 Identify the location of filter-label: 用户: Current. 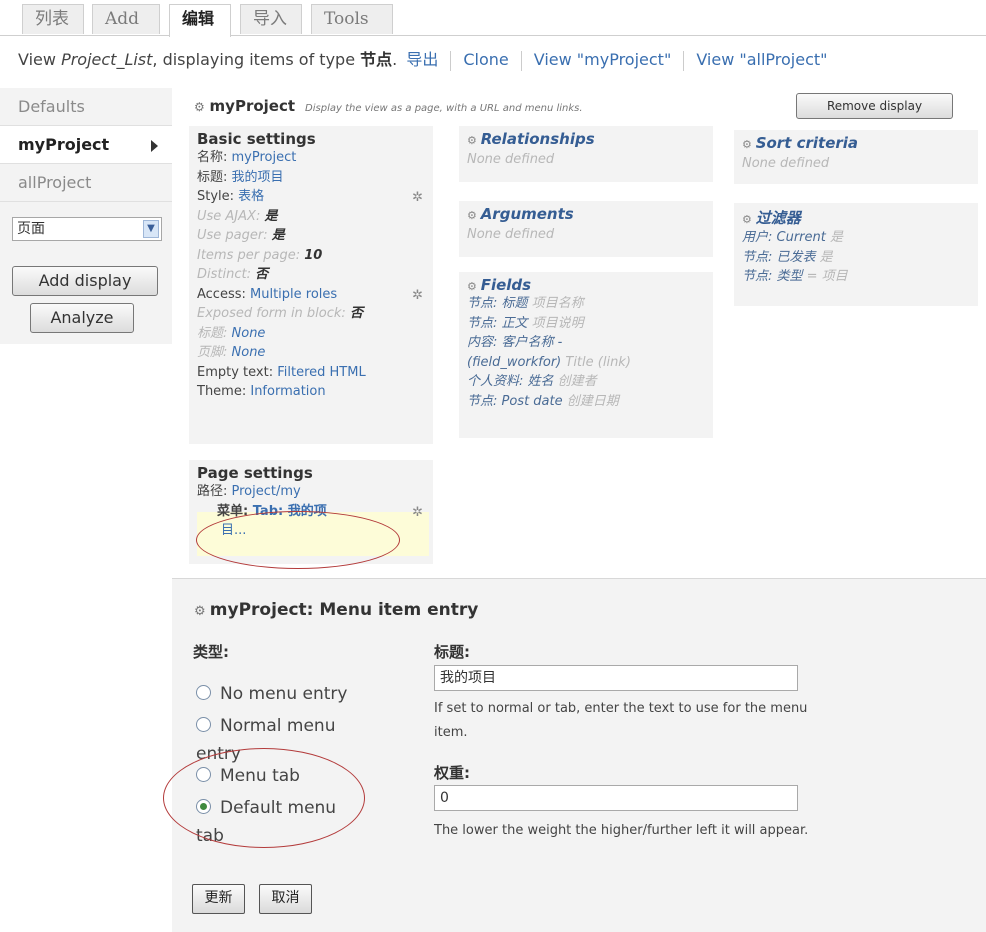
(784, 237).